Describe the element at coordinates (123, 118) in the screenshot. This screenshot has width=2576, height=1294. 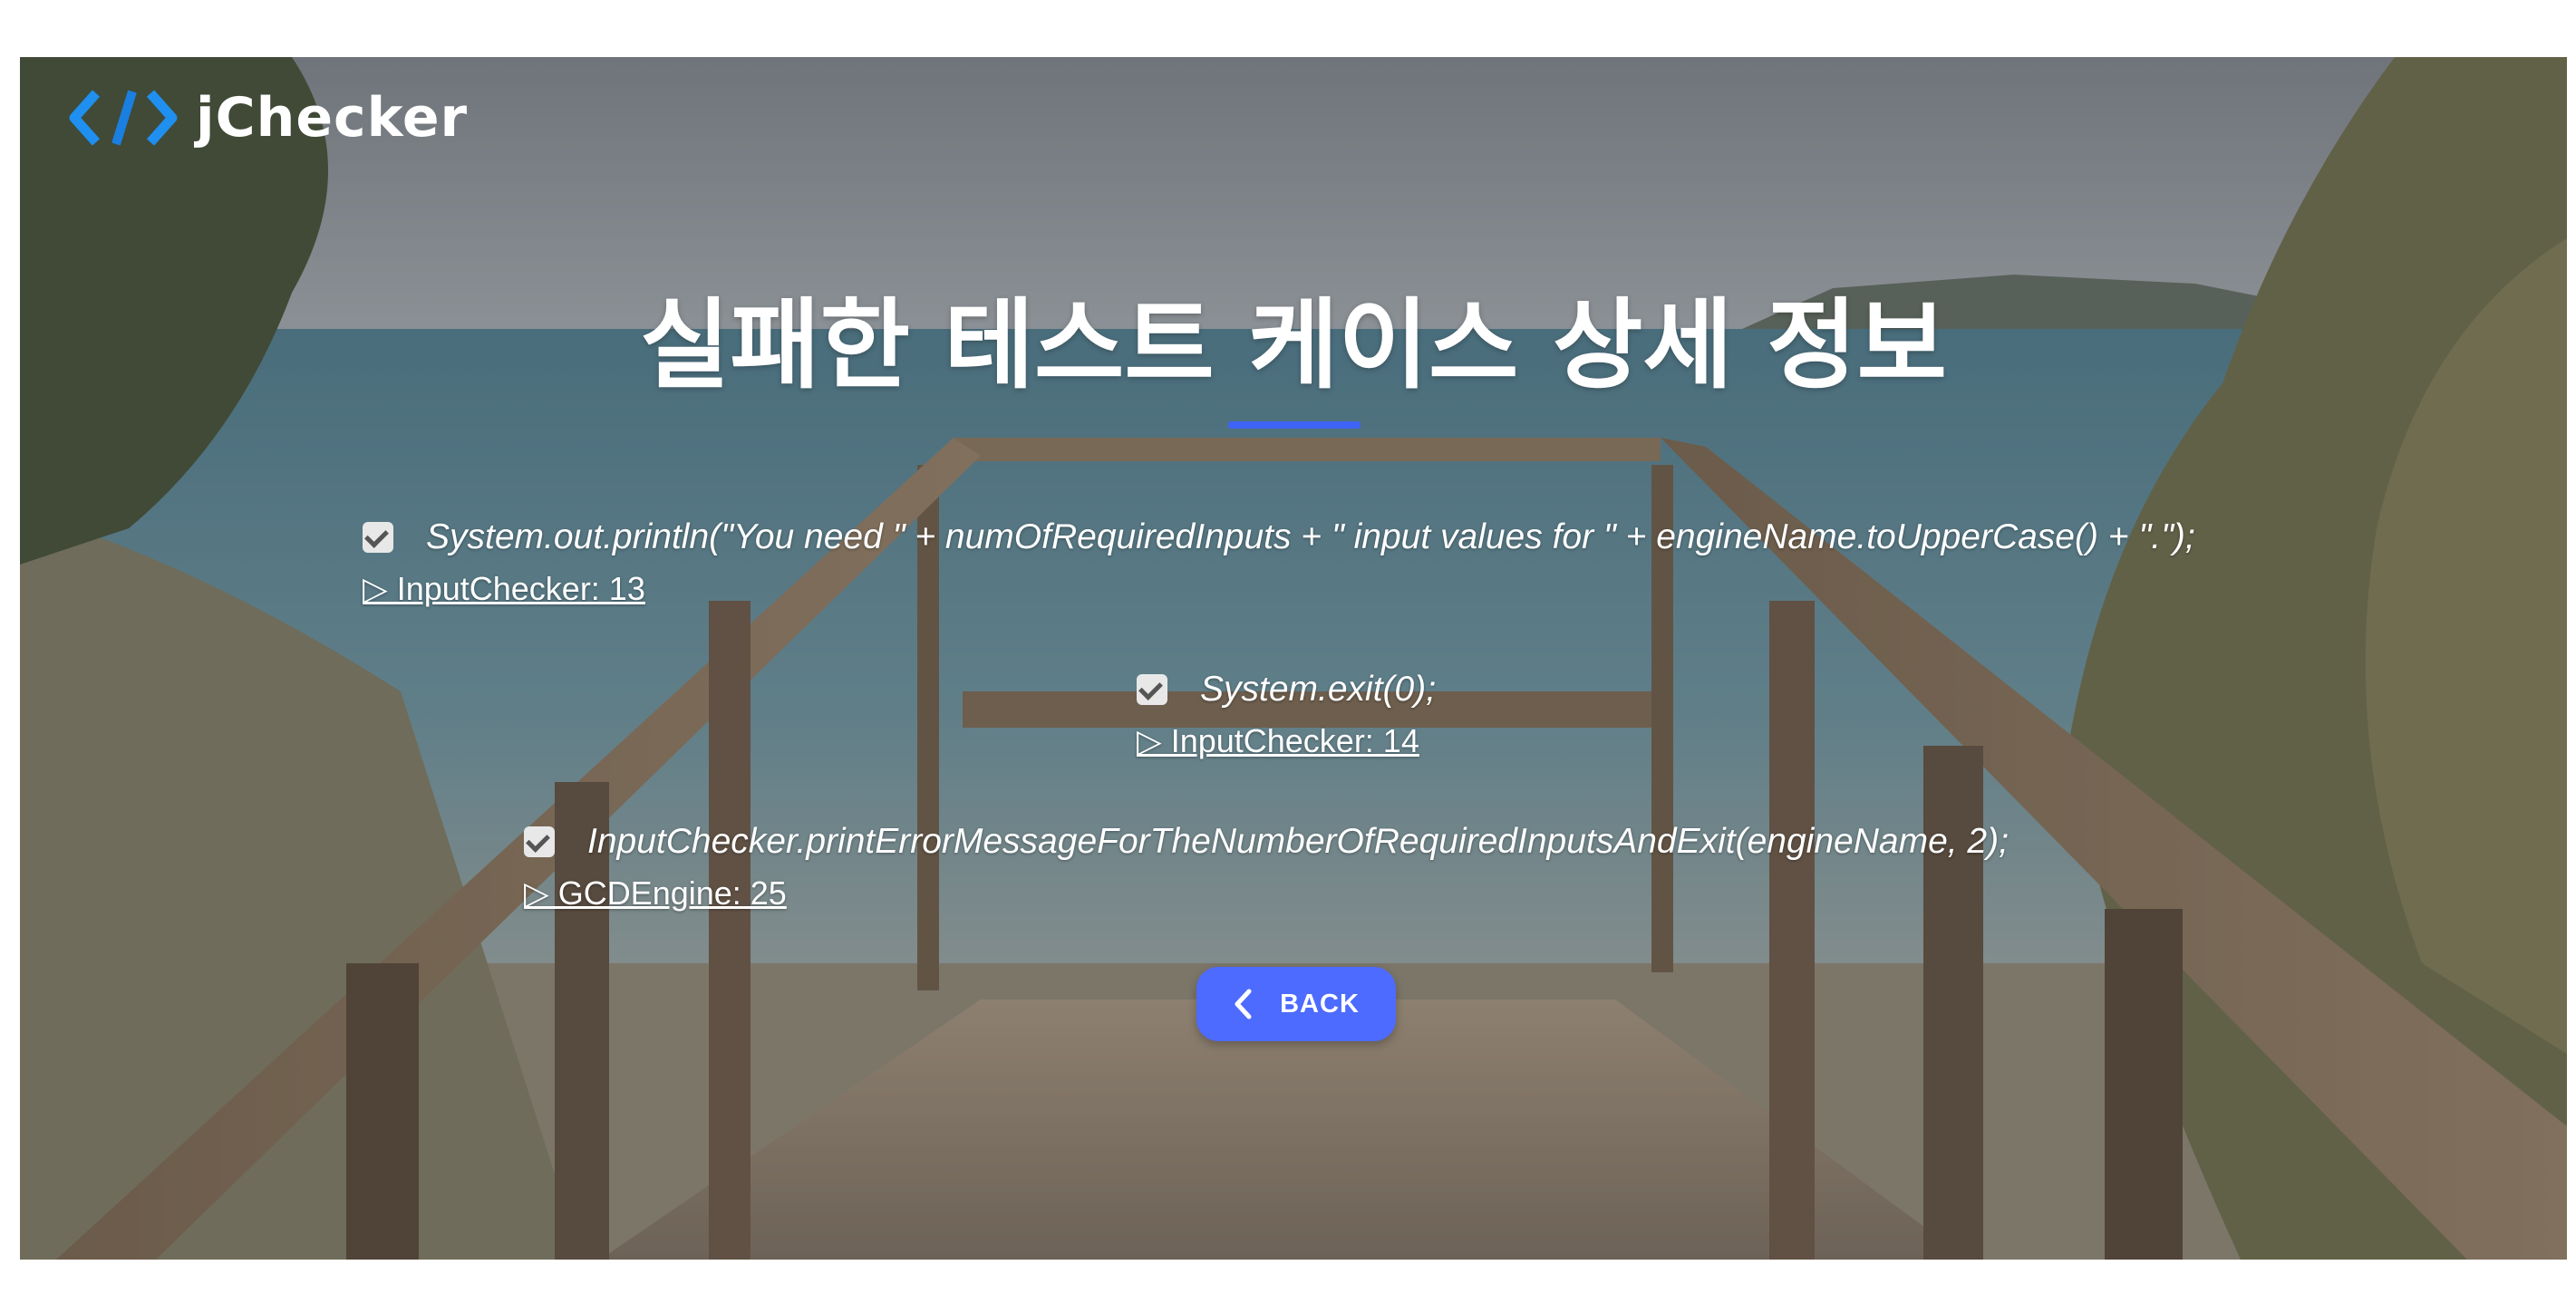
I see `code-brackets-icon` at that location.